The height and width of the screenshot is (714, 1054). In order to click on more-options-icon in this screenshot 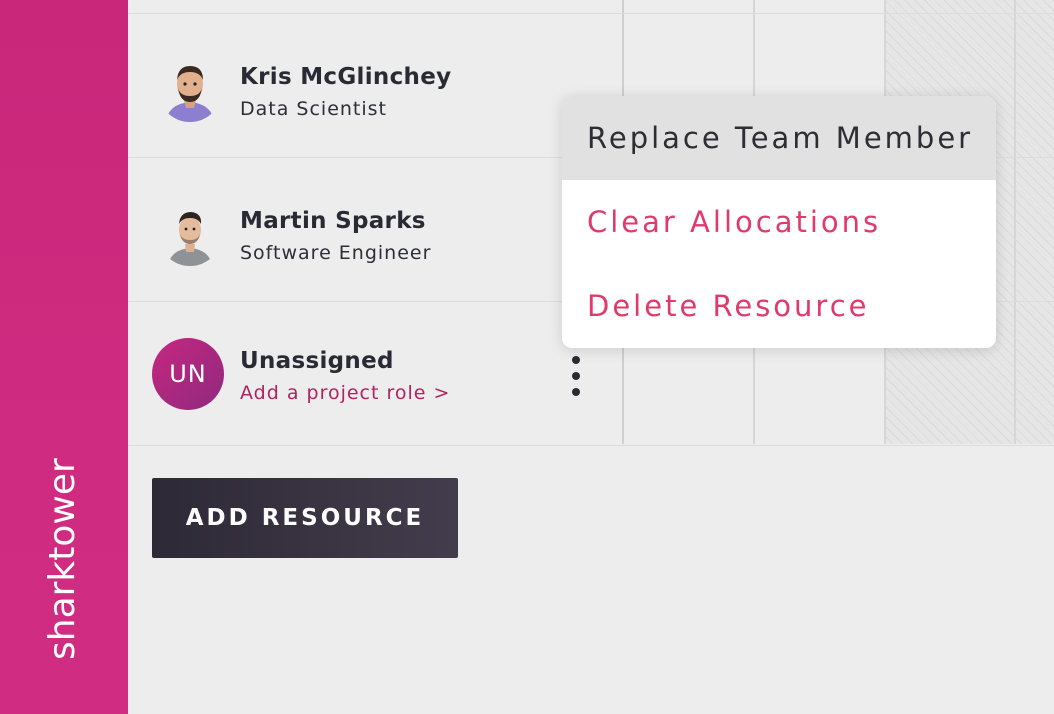, I will do `click(576, 376)`.